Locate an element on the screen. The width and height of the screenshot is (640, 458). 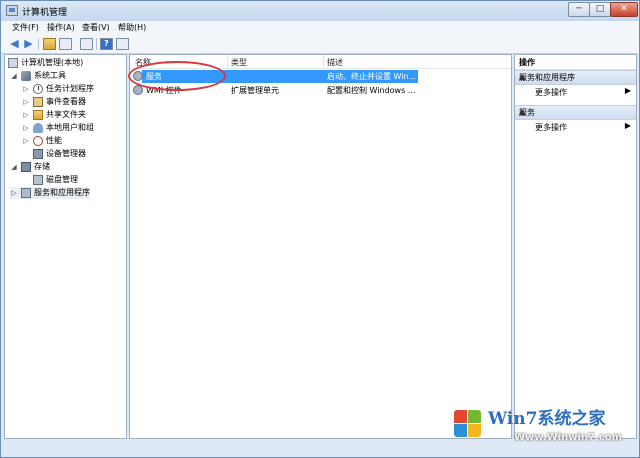
close-button: ✕ is located at coordinates (624, 9).